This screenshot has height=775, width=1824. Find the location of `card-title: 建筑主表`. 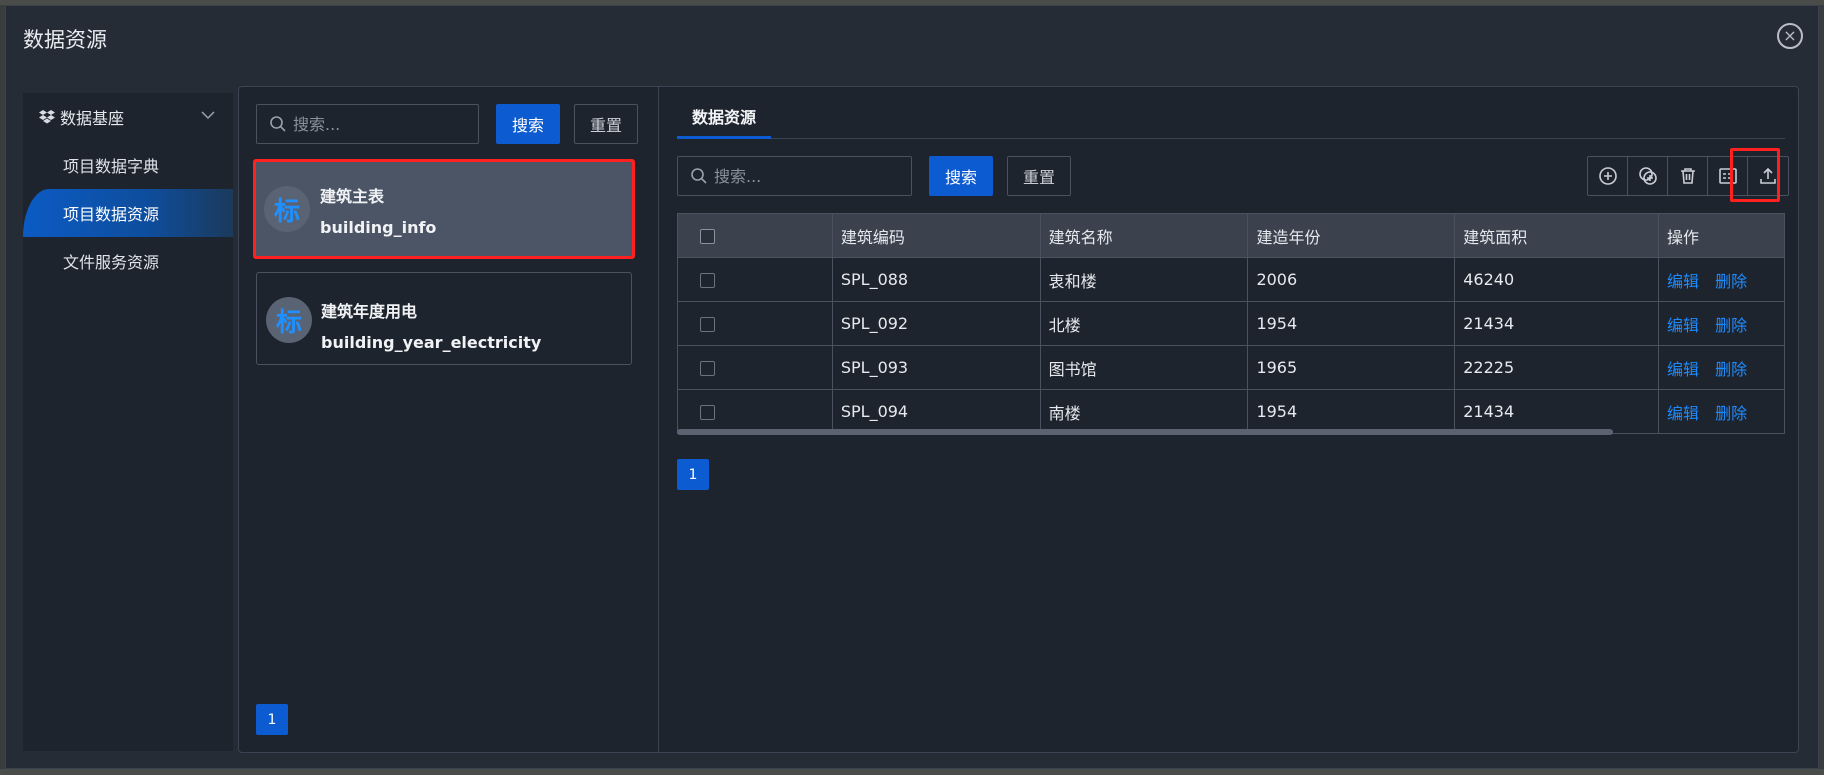

card-title: 建筑主表 is located at coordinates (352, 196).